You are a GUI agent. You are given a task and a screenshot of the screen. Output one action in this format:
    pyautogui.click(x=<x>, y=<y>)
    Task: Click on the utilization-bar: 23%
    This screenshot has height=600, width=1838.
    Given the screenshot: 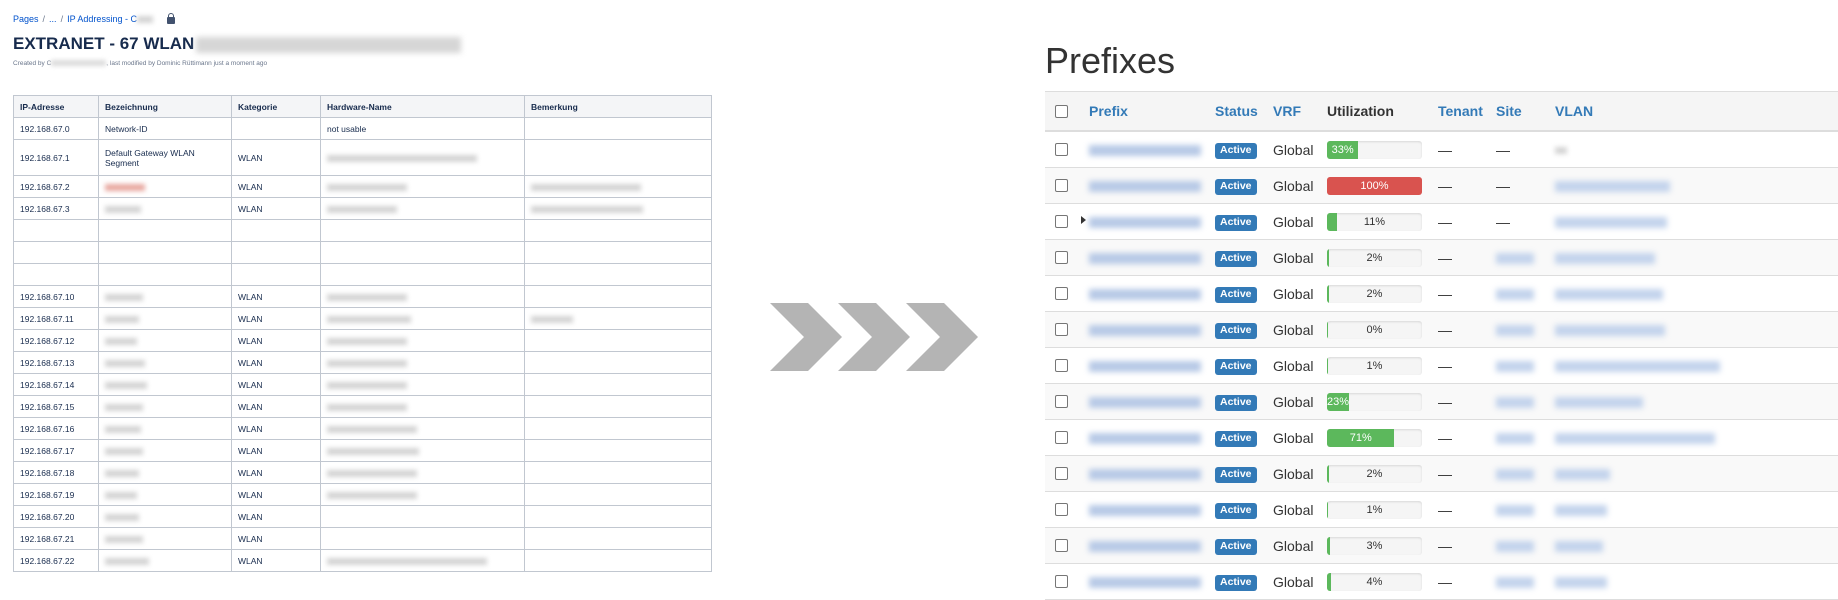 What is the action you would take?
    pyautogui.click(x=1374, y=401)
    